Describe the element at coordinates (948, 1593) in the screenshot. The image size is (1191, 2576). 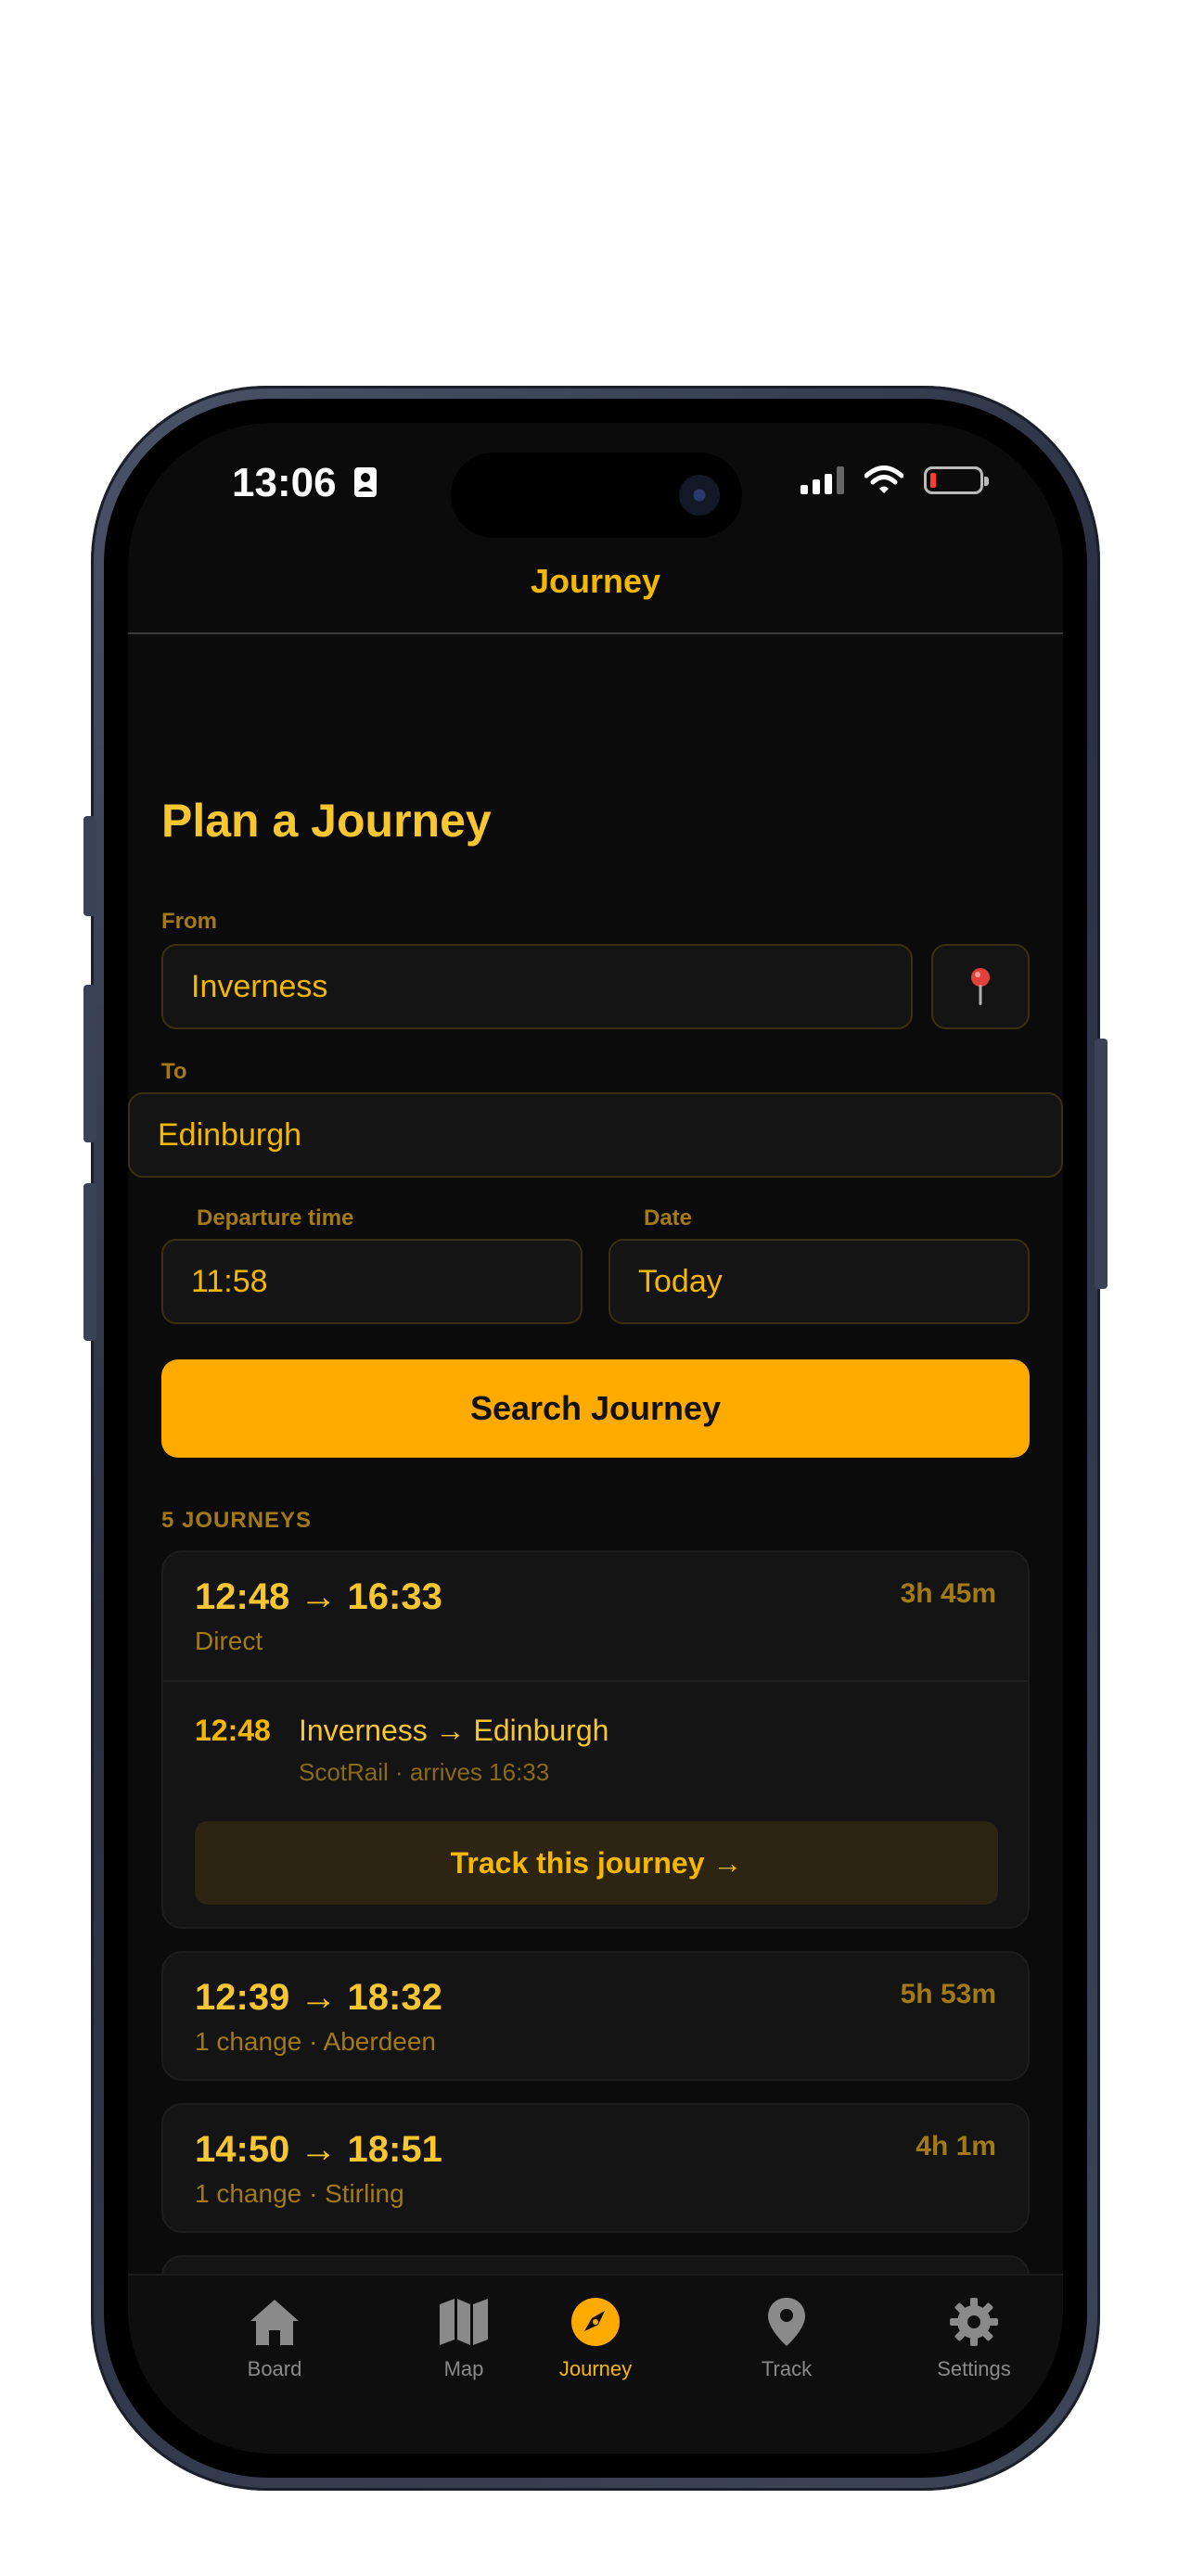
I see `journey-duration: 3h 45m` at that location.